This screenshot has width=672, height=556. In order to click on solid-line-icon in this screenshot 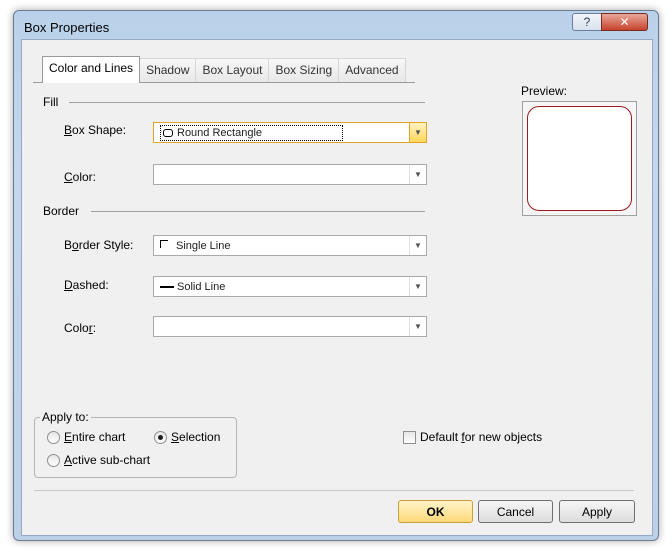, I will do `click(167, 286)`.